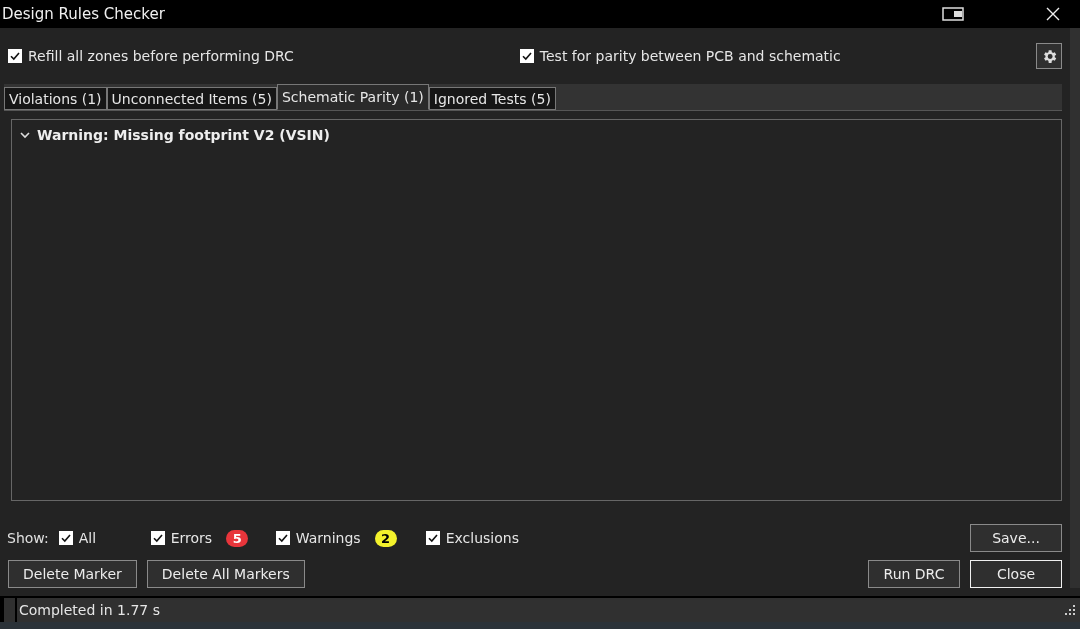 Image resolution: width=1080 pixels, height=629 pixels. I want to click on window-title: Design Rules Checker, so click(83, 14).